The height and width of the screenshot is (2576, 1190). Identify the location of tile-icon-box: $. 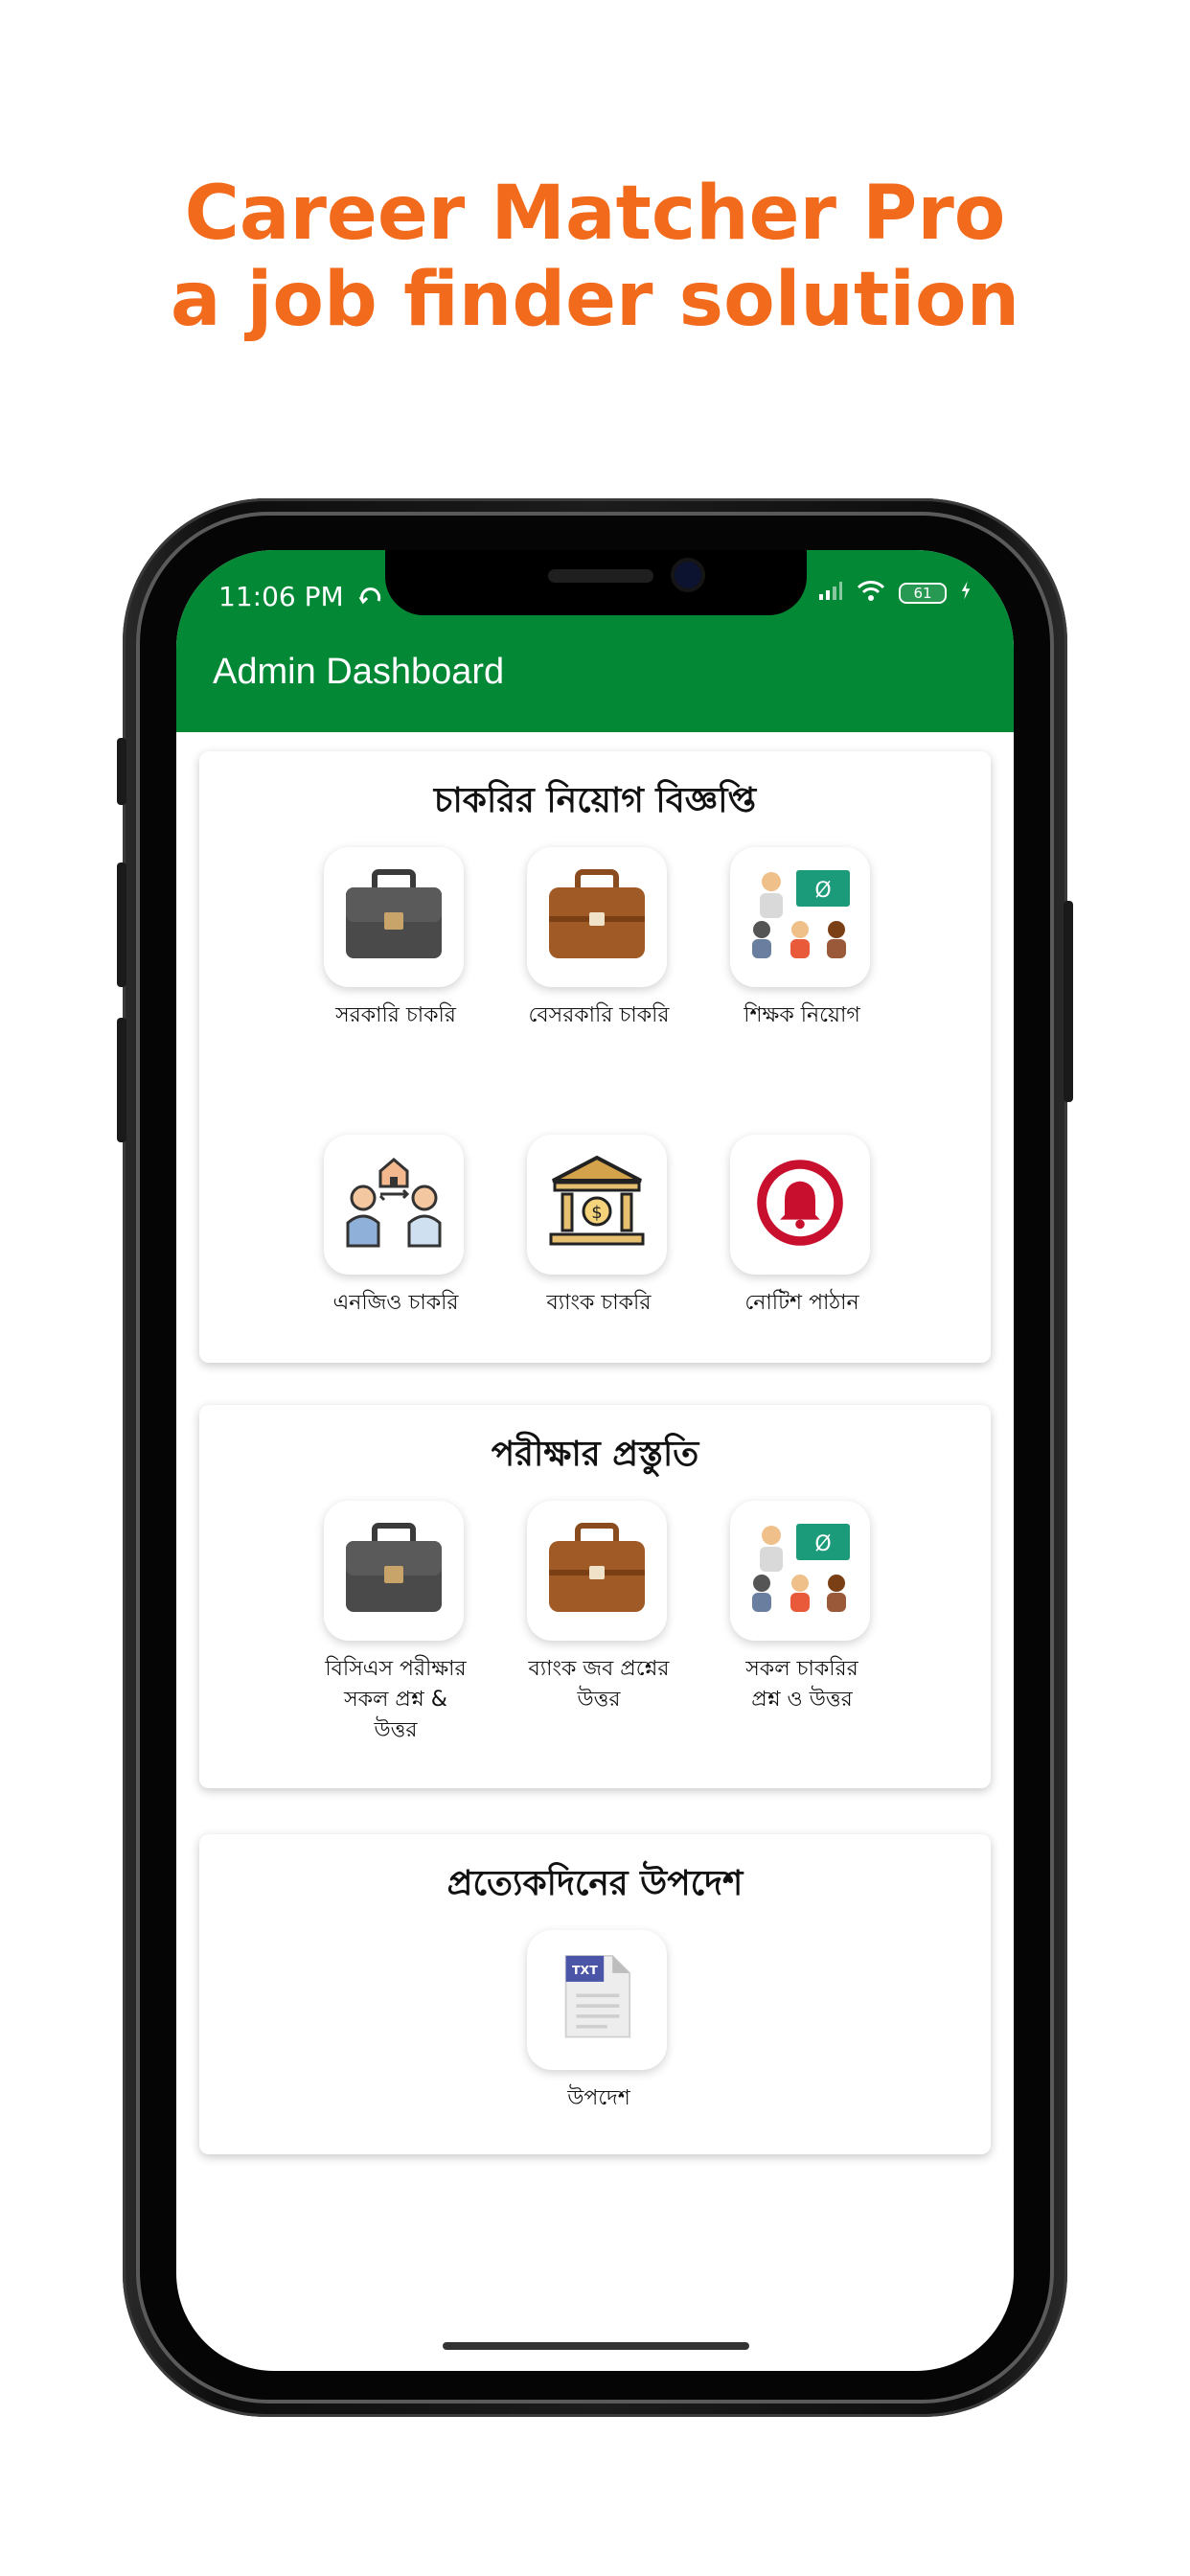
(597, 1205).